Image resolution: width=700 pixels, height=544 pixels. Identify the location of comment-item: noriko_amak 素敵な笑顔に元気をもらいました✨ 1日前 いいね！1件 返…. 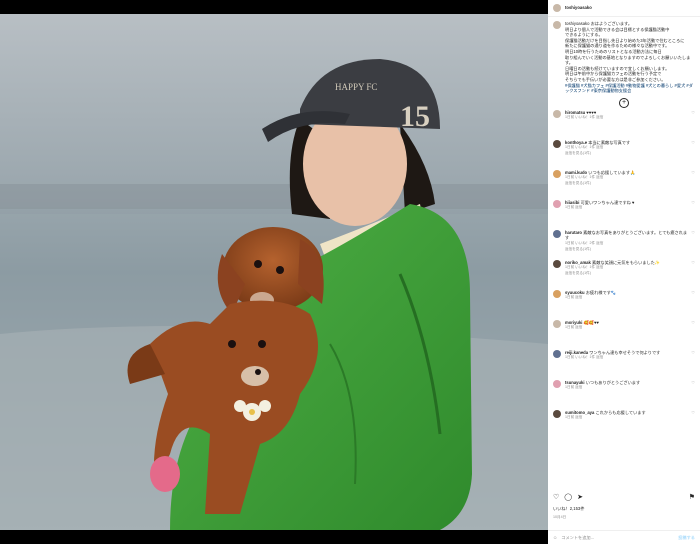
(624, 274).